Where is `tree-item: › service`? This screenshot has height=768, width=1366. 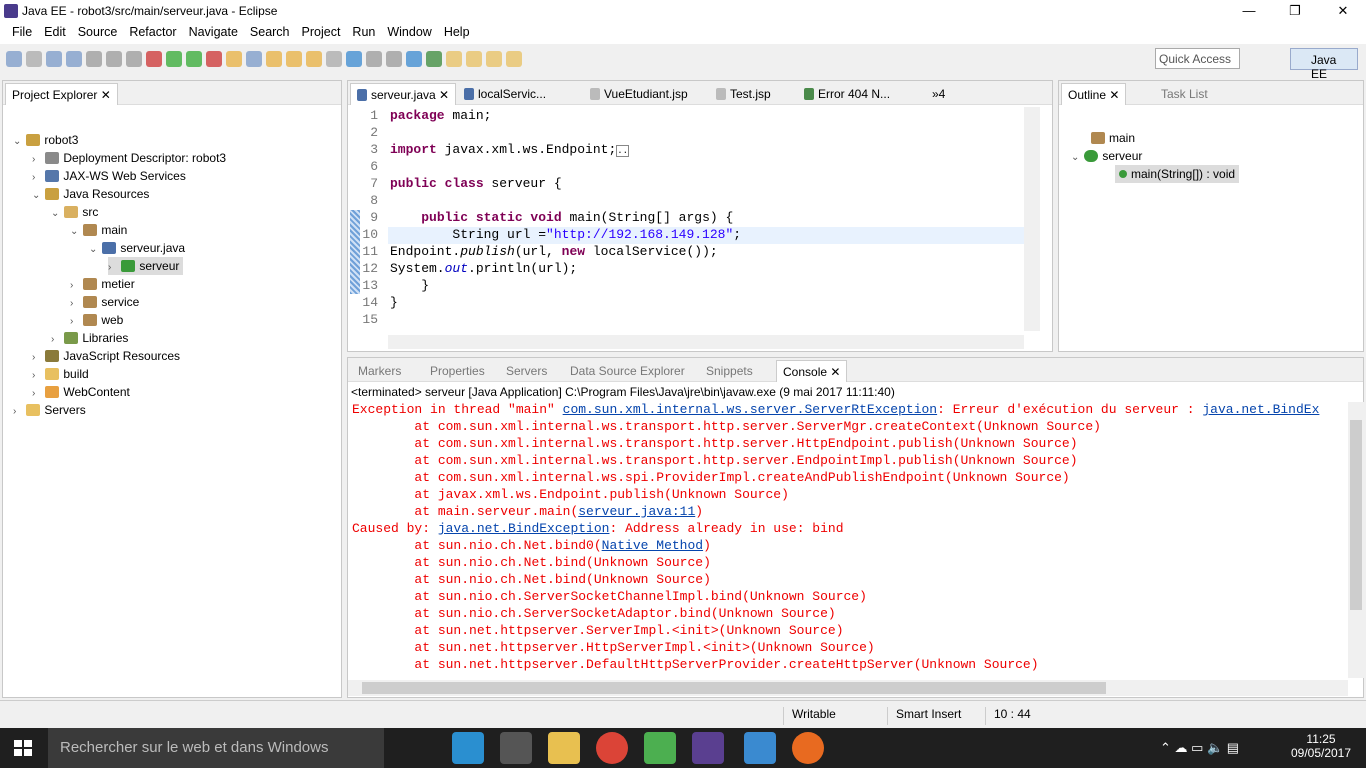 tree-item: › service is located at coordinates (104, 302).